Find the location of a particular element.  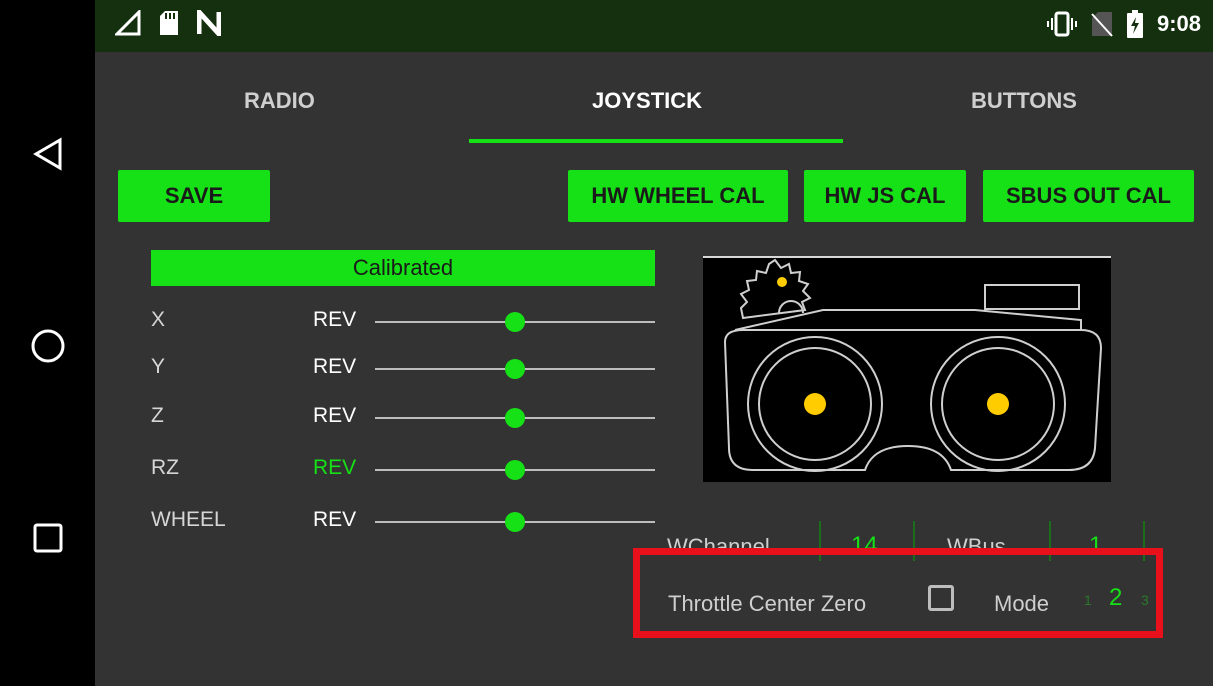

mode-label: Mode is located at coordinates (1022, 603).